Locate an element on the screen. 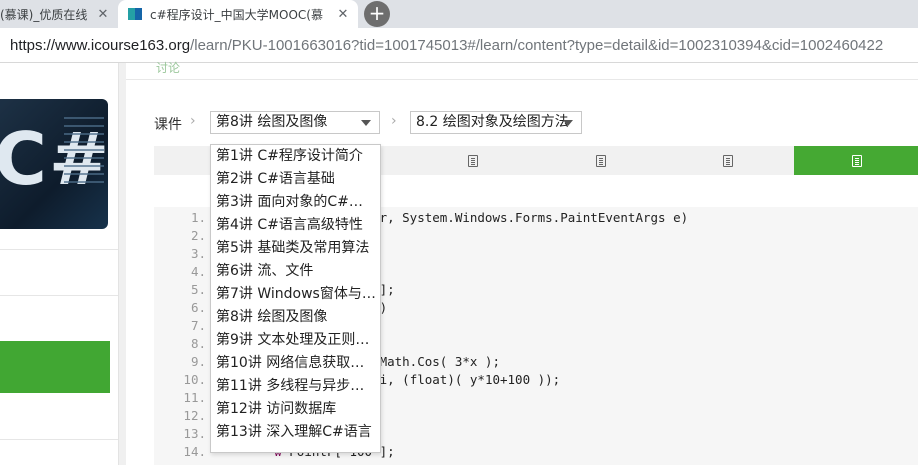  mooc-favicon-icon is located at coordinates (135, 14).